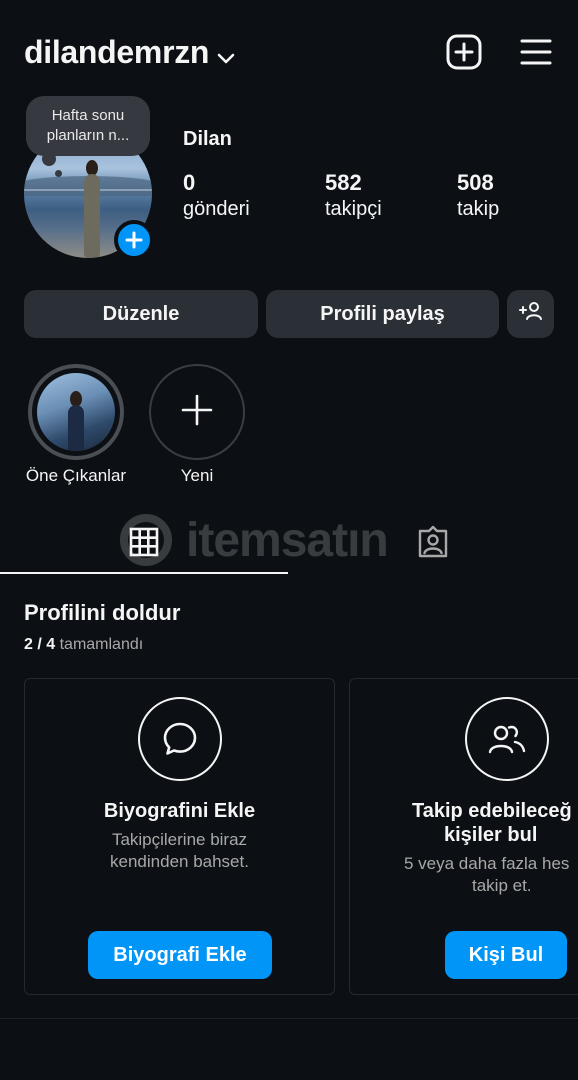  I want to click on stat-followers-label: takipçi, so click(353, 209).